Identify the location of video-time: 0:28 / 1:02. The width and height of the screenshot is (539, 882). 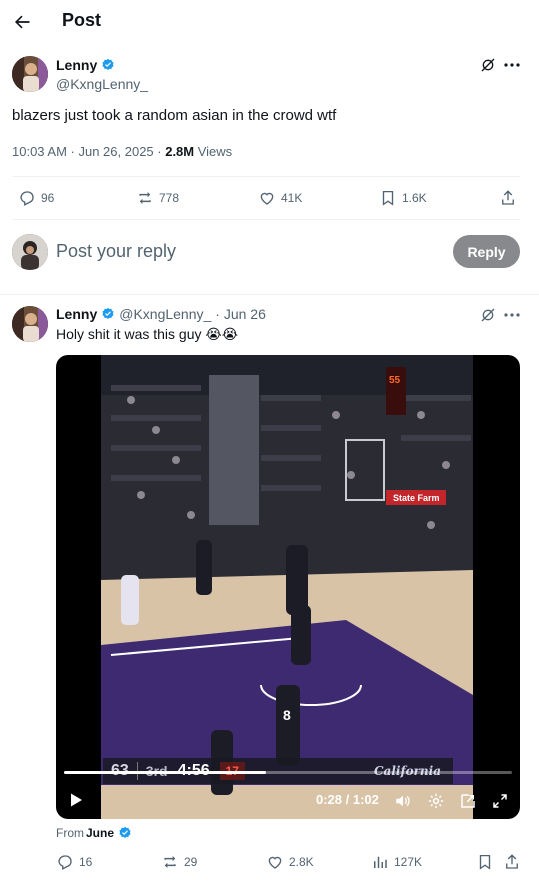
(347, 799).